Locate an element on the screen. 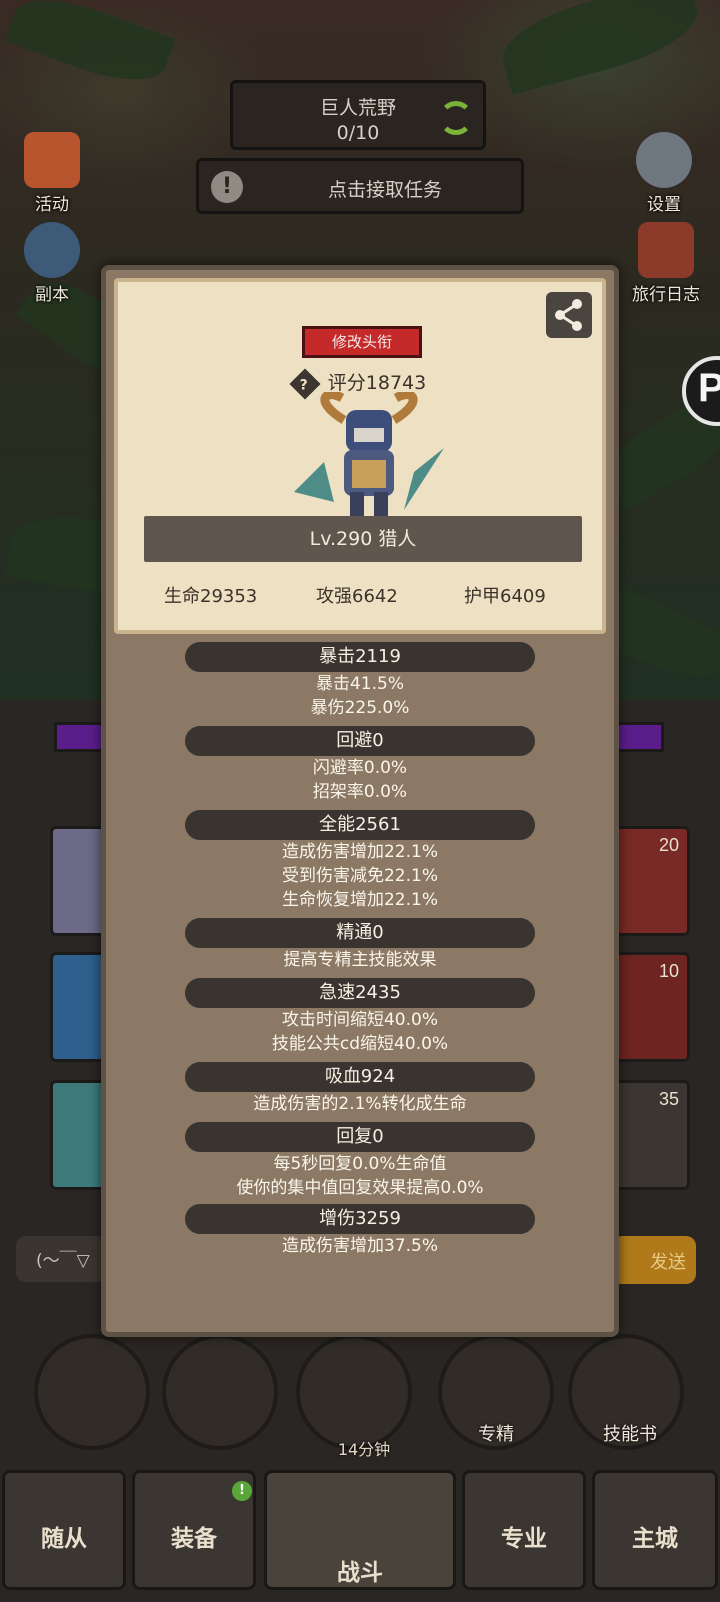 Image resolution: width=720 pixels, height=1602 pixels. stat-header: 回避0 is located at coordinates (360, 741).